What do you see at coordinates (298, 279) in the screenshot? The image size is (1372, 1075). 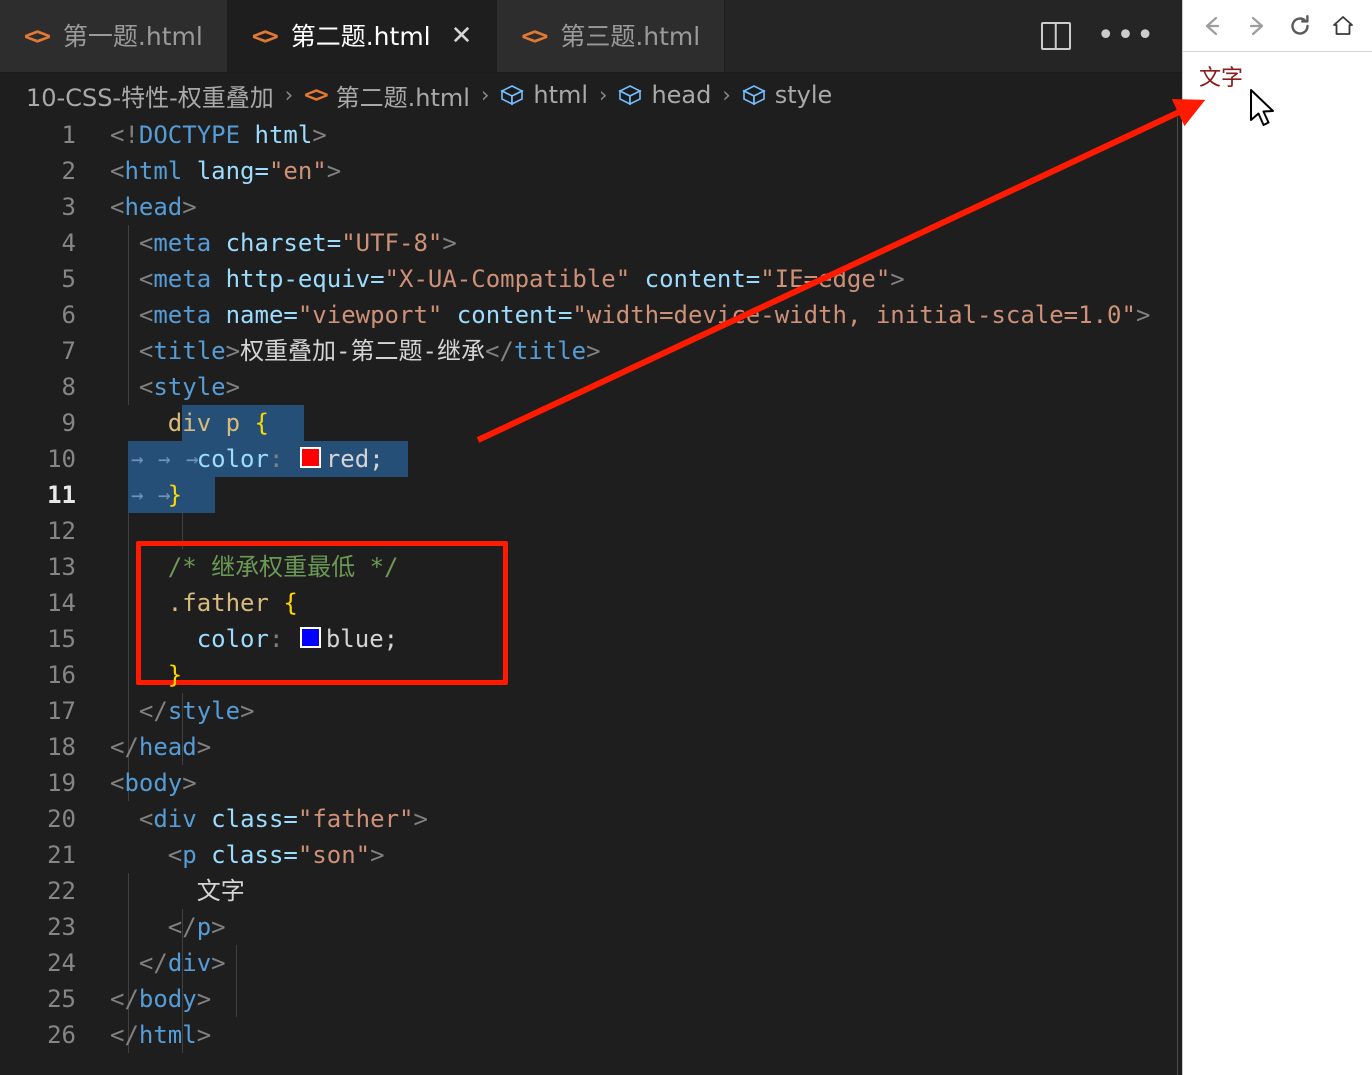 I see `token-attr: http-equiv=` at bounding box center [298, 279].